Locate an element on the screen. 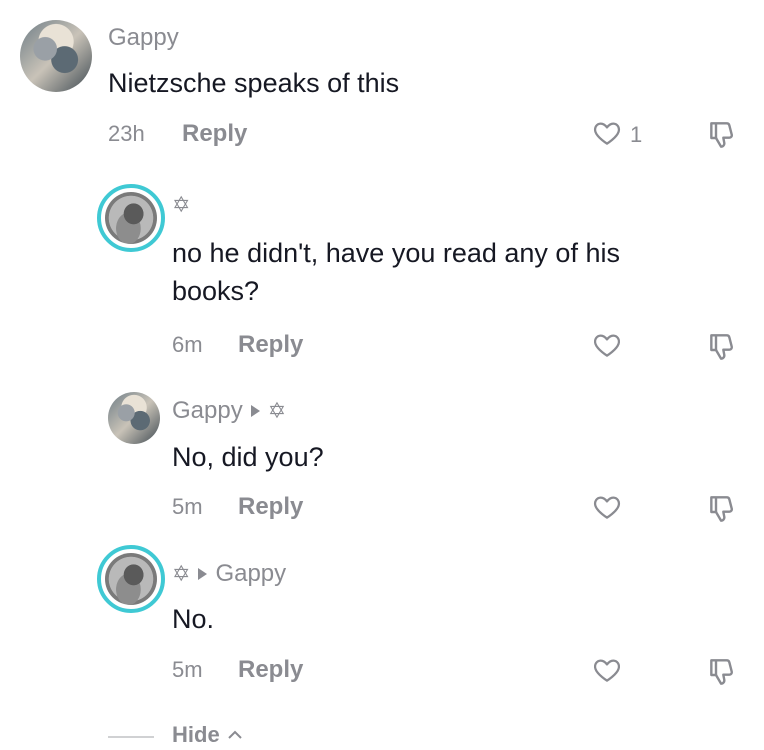 This screenshot has width=764, height=750. hide-replies-button: Hide is located at coordinates (208, 735).